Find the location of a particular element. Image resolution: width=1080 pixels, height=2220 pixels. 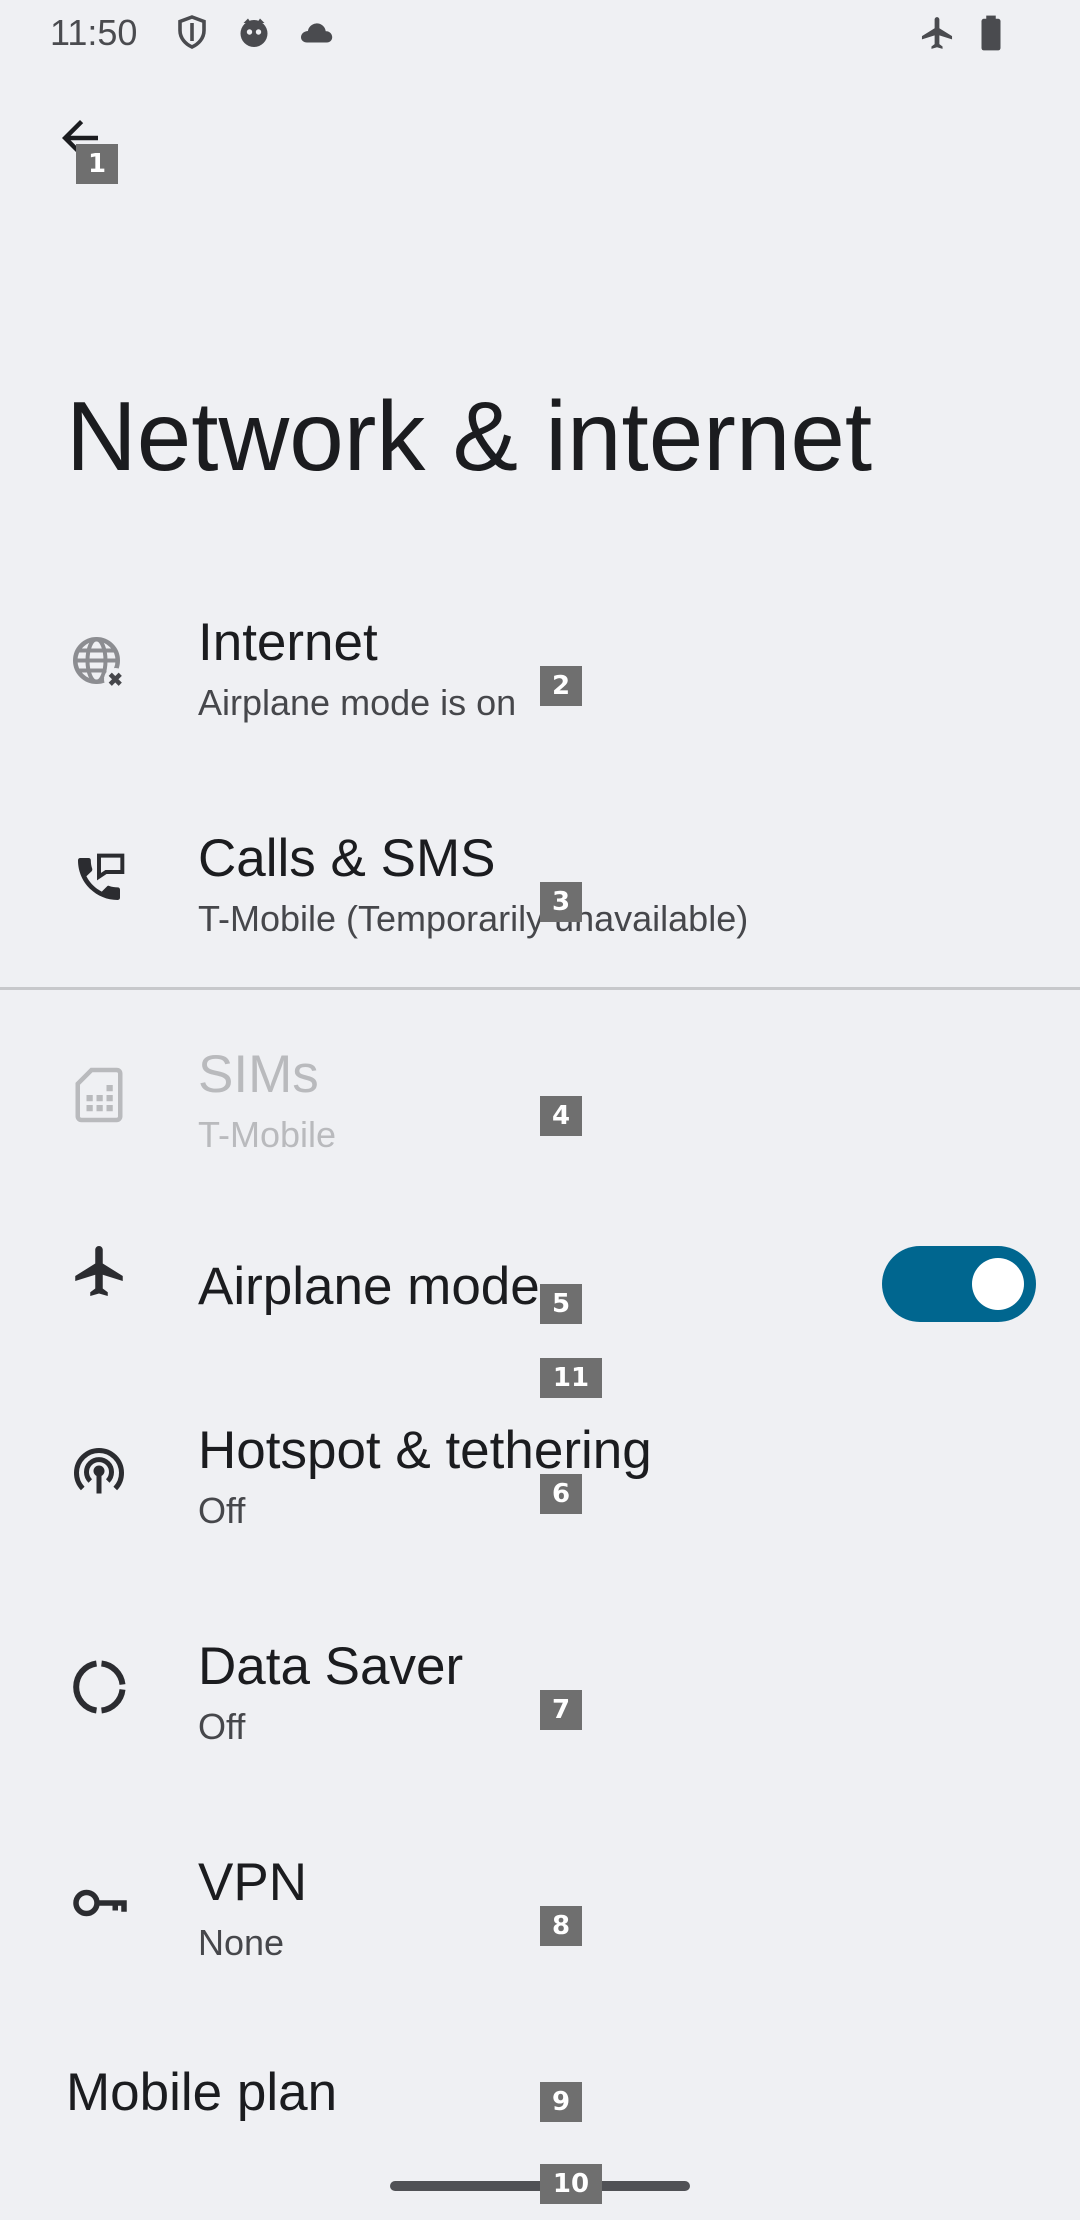

overlay-tag: 2 is located at coordinates (561, 686).